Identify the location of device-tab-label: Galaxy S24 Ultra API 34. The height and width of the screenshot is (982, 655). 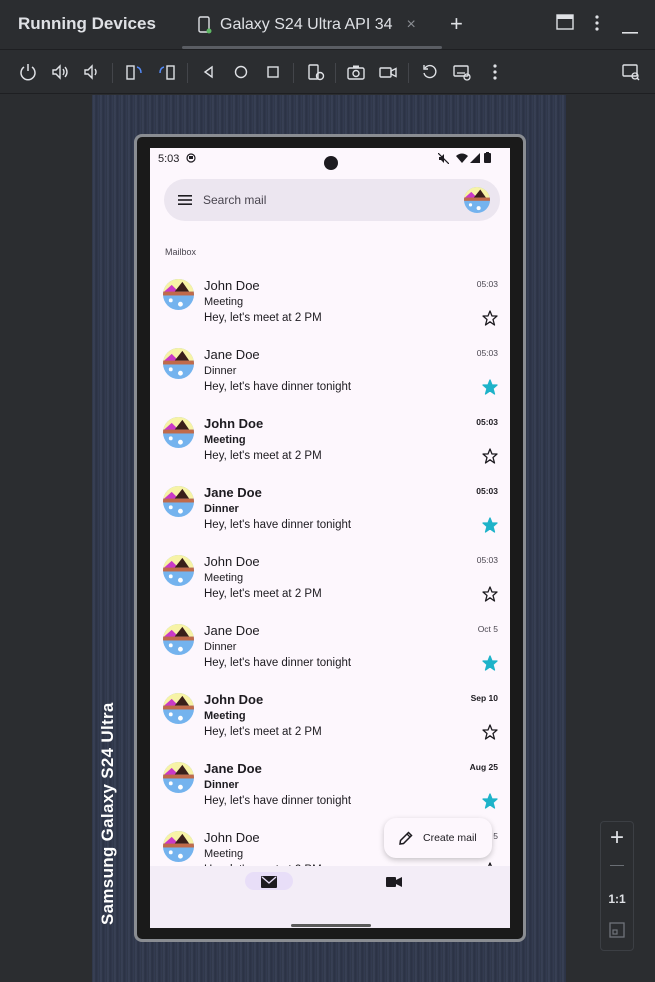
(306, 24).